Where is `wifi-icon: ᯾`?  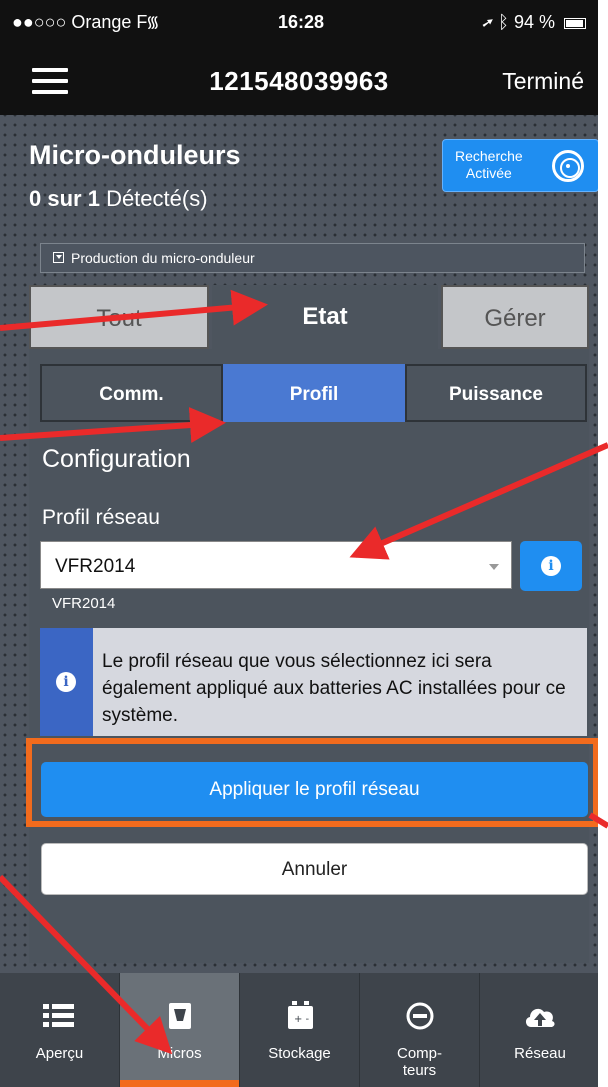
wifi-icon: ᯾ is located at coordinates (153, 22).